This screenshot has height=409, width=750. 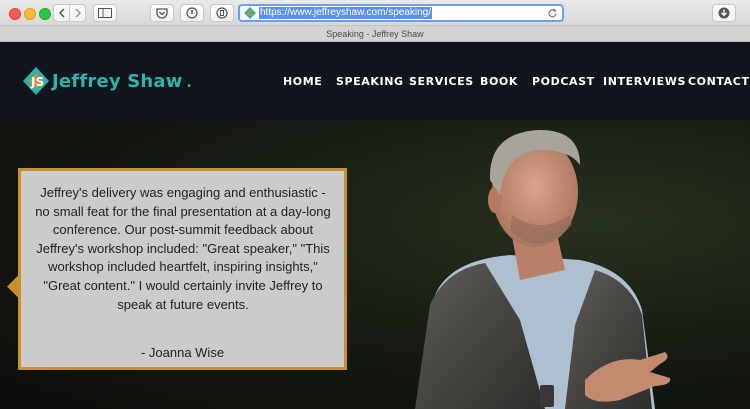 I want to click on tab-title: Speaking - Jeffrey Shaw, so click(x=375, y=33).